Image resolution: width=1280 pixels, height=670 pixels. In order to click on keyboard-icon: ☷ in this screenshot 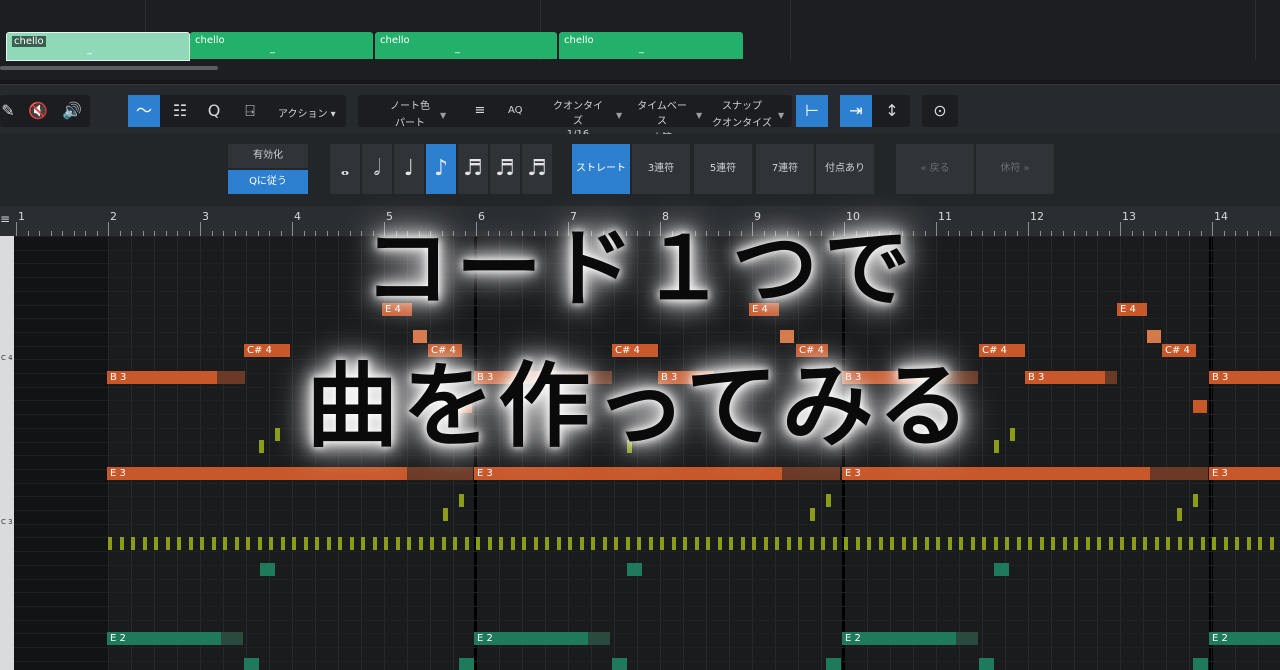, I will do `click(180, 111)`.